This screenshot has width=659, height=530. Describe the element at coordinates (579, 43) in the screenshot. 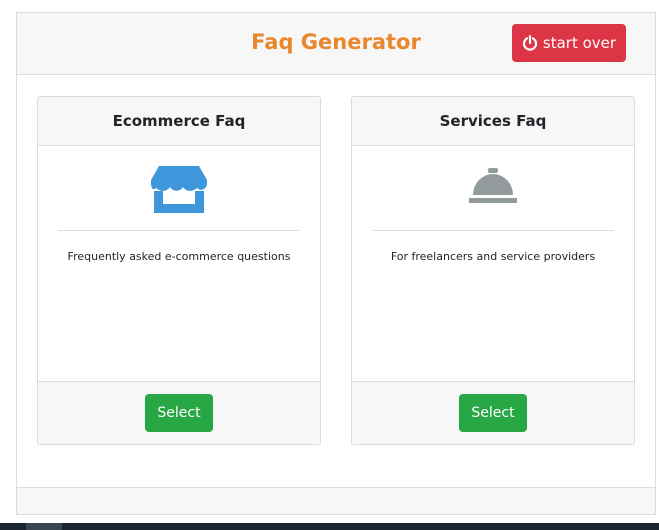

I see `start-over-label: start over` at that location.